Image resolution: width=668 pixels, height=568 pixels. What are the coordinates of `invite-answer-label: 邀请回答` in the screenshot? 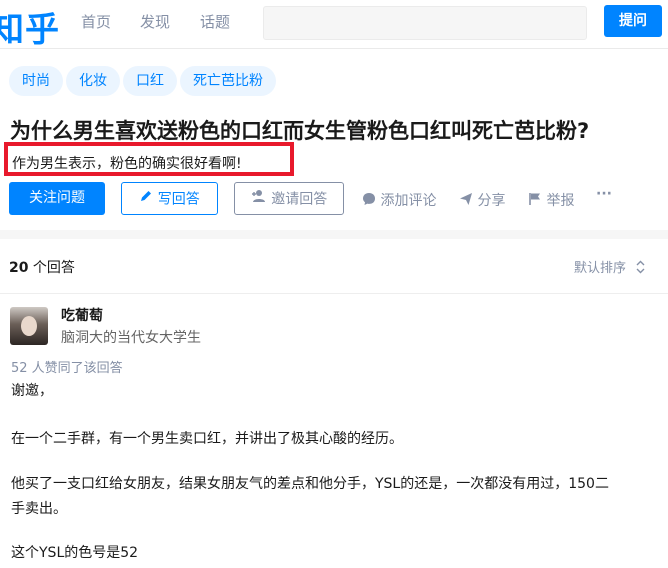 It's located at (299, 199).